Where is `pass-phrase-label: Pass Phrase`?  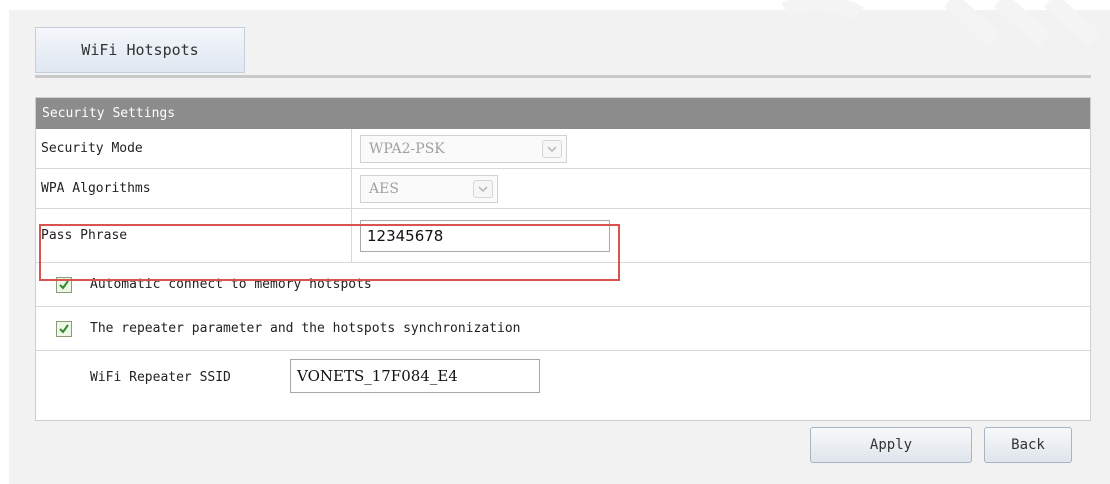
pass-phrase-label: Pass Phrase is located at coordinates (84, 235).